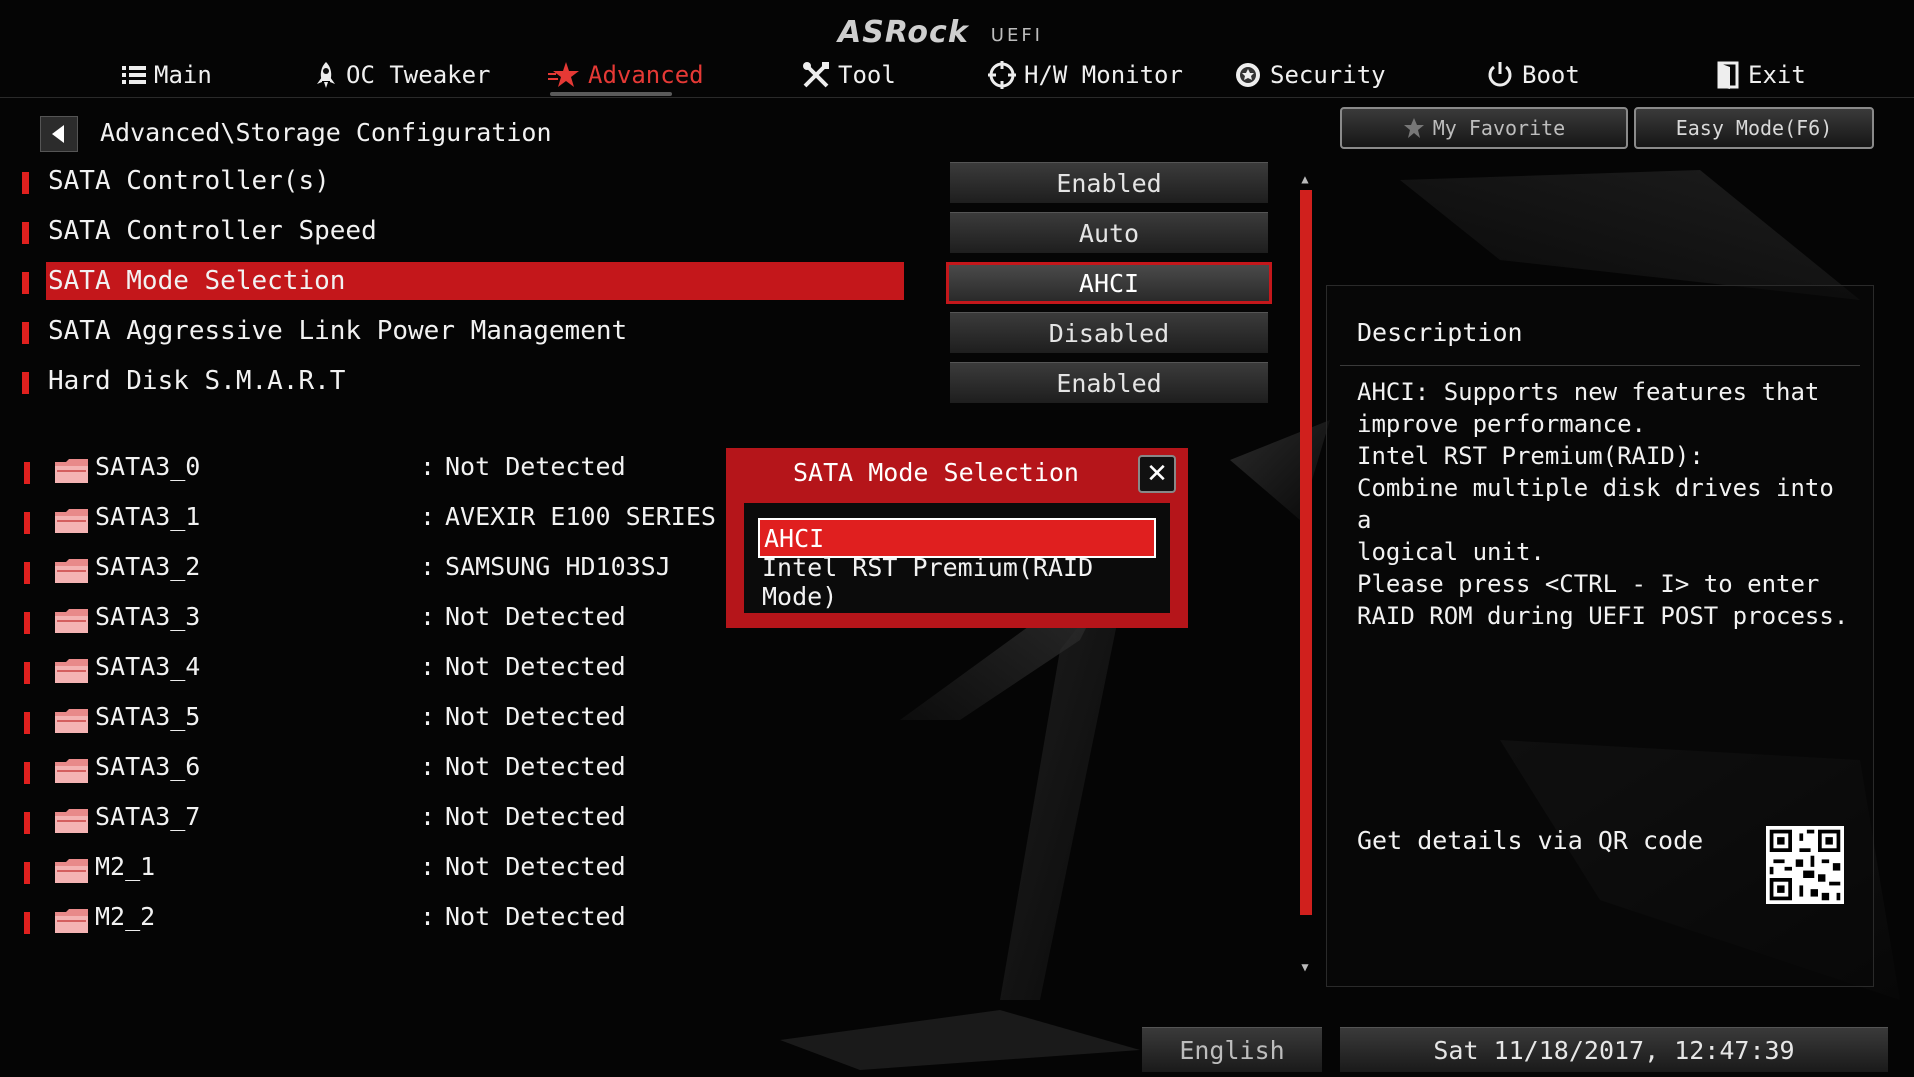 The height and width of the screenshot is (1077, 1914). Describe the element at coordinates (1600, 365) in the screenshot. I see `description-divider` at that location.